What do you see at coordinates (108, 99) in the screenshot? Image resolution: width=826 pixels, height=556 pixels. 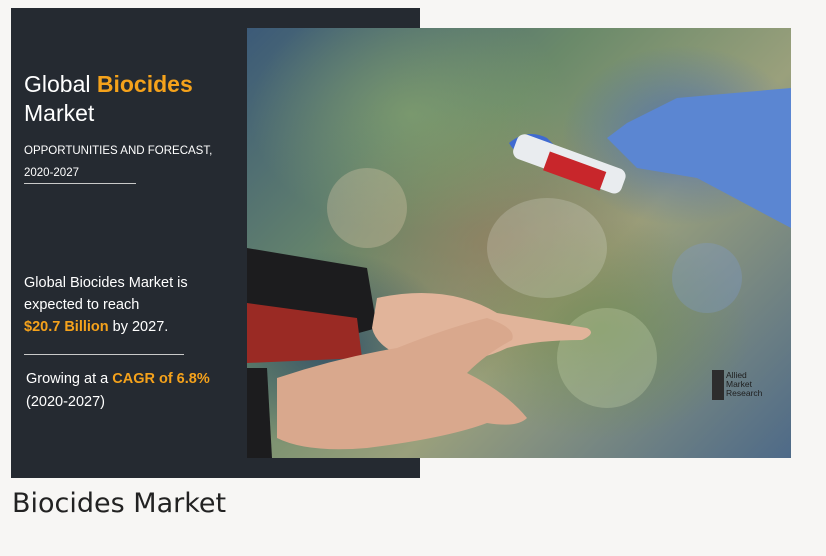 I see `banner-title: Global Biocides Market` at bounding box center [108, 99].